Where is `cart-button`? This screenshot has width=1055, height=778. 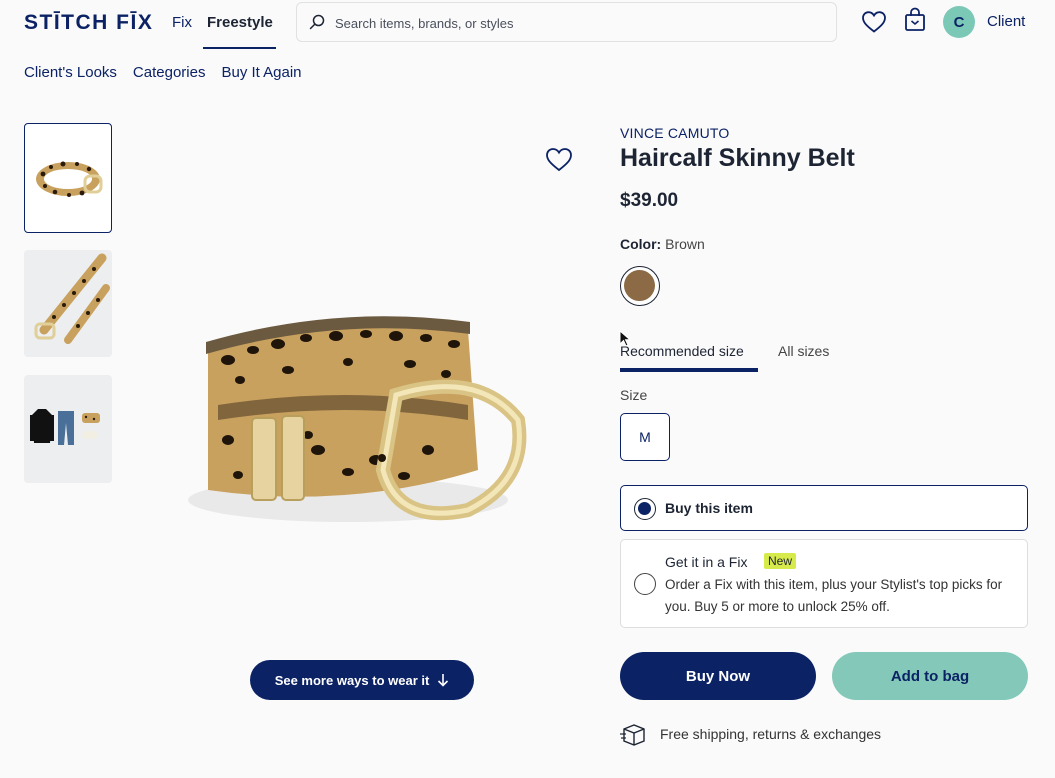
cart-button is located at coordinates (915, 20).